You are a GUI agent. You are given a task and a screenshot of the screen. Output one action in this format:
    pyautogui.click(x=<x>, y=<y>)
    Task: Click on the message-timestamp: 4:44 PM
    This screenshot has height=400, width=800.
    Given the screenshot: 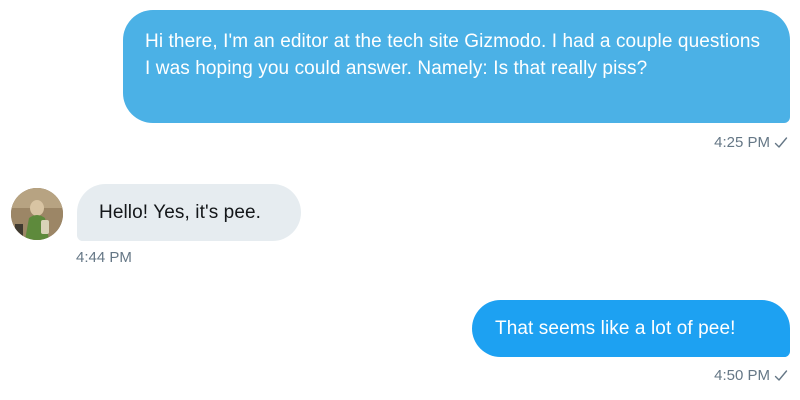 What is the action you would take?
    pyautogui.click(x=104, y=257)
    